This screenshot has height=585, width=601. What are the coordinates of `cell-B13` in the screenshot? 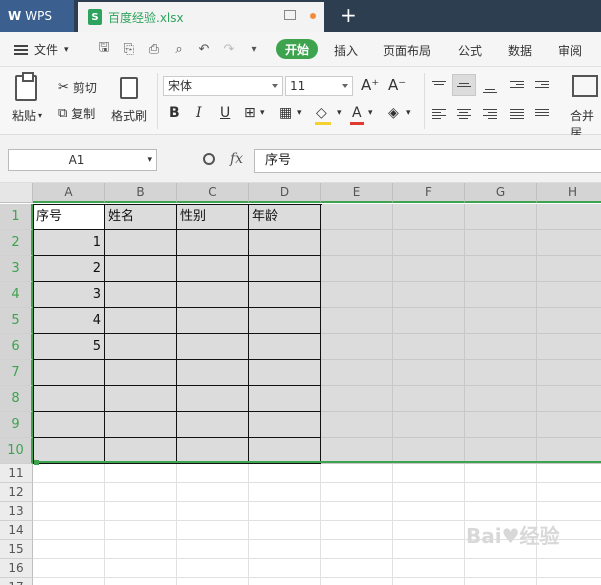 It's located at (141, 511).